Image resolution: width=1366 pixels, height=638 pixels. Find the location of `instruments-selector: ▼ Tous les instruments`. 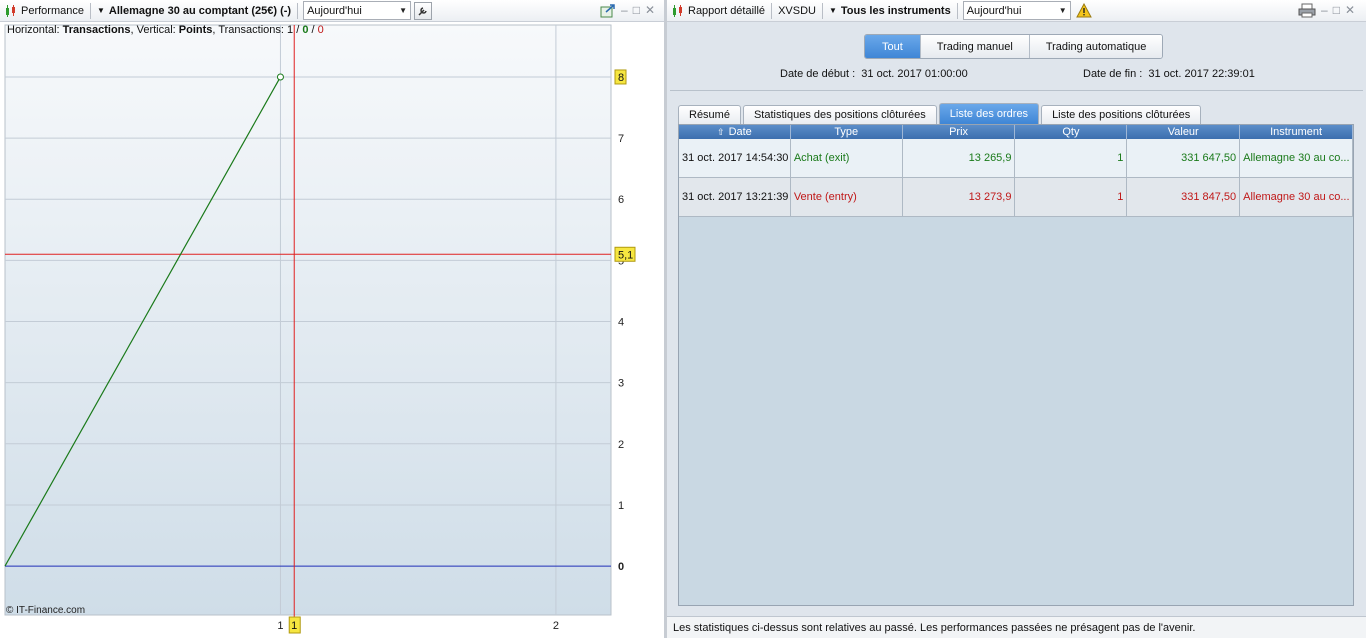

instruments-selector: ▼ Tous les instruments is located at coordinates (890, 11).